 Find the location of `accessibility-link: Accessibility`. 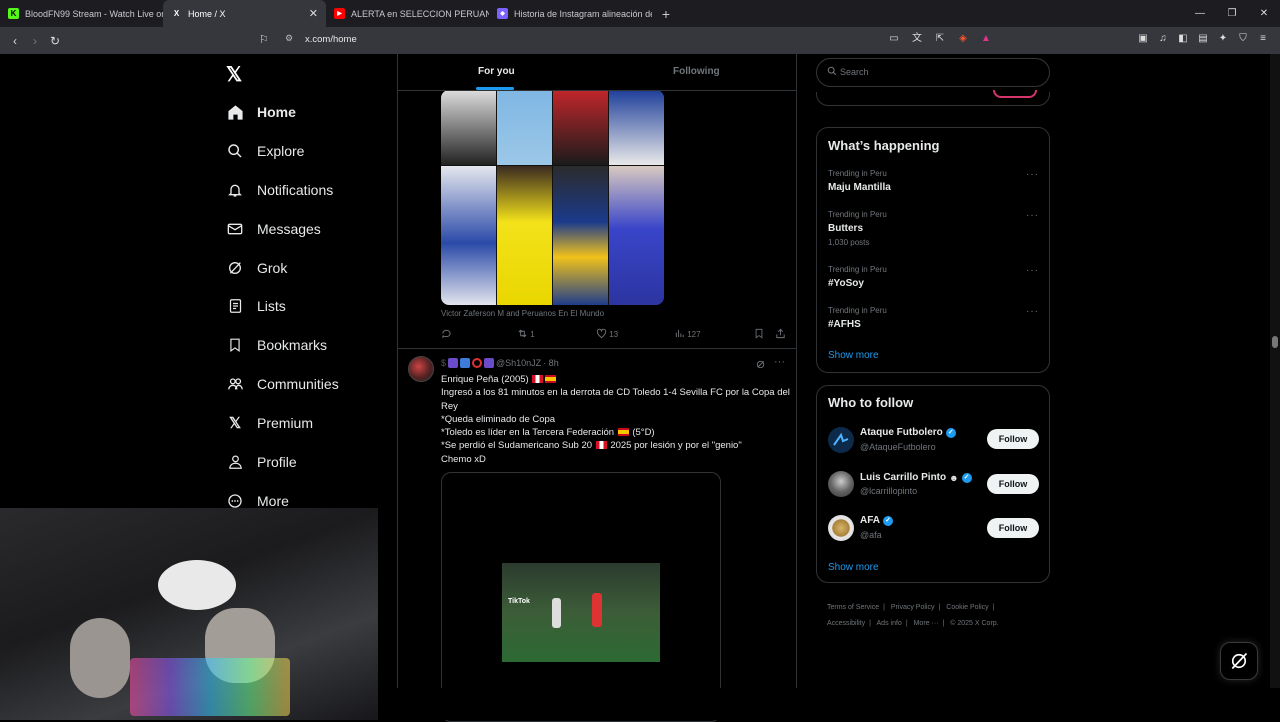

accessibility-link: Accessibility is located at coordinates (846, 623).